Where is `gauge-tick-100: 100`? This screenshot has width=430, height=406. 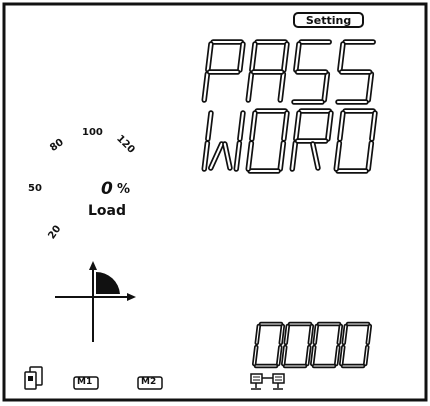 gauge-tick-100: 100 is located at coordinates (92, 132).